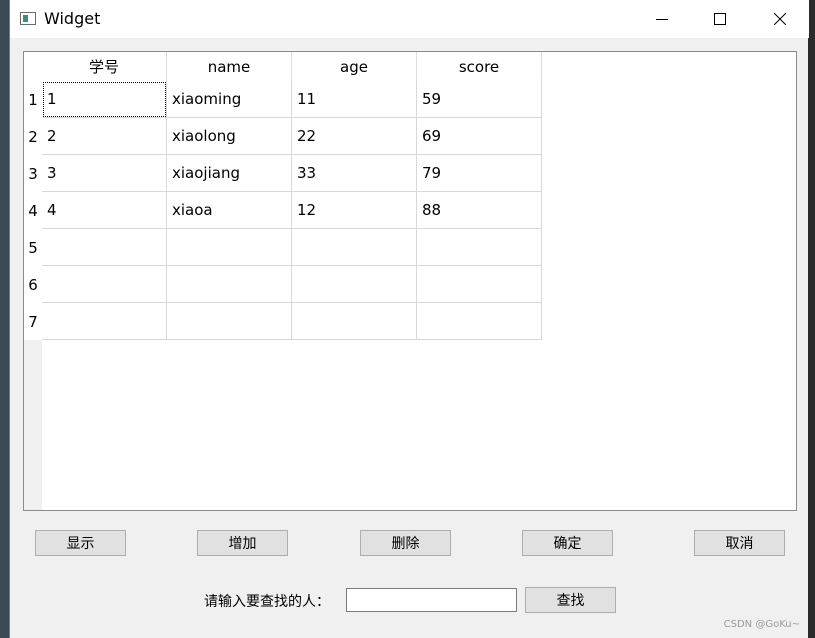 The image size is (815, 638). Describe the element at coordinates (354, 173) in the screenshot. I see `table-cell: 33` at that location.